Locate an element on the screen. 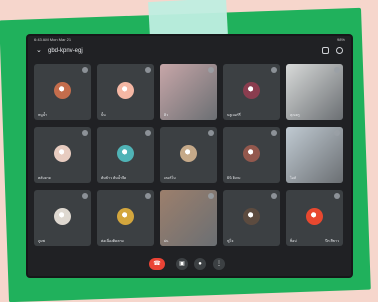 The height and width of the screenshot is (302, 378). camera-button: ▣ is located at coordinates (182, 264).